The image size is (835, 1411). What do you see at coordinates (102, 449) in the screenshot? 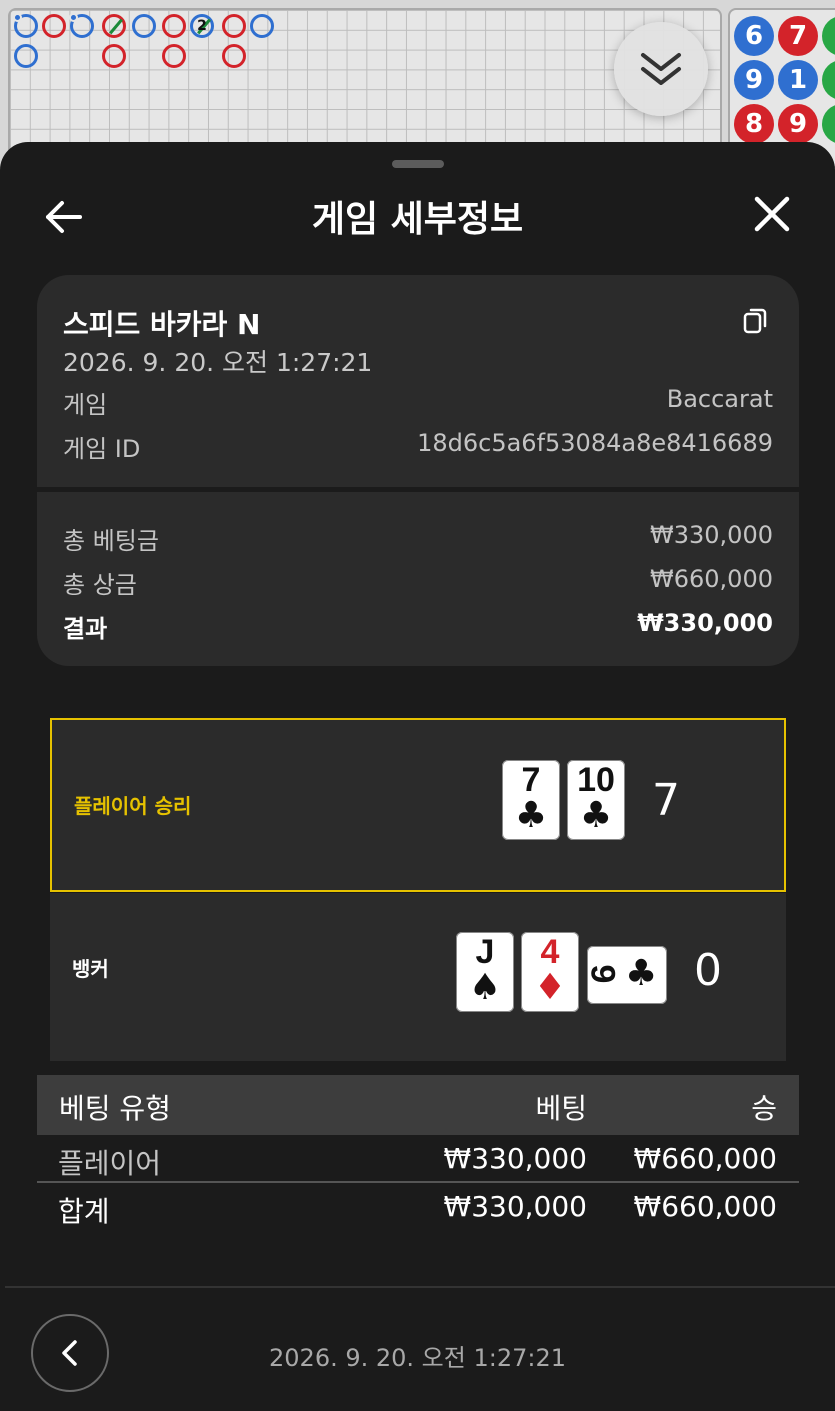
I see `game-id-label: 게임 ID` at bounding box center [102, 449].